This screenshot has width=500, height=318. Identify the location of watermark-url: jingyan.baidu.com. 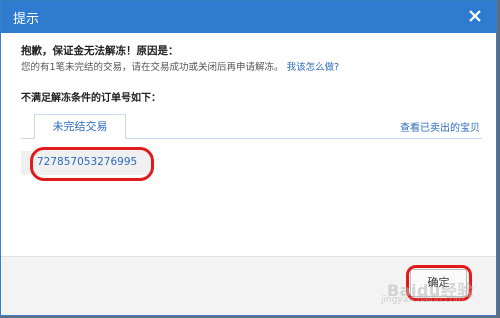
(423, 300).